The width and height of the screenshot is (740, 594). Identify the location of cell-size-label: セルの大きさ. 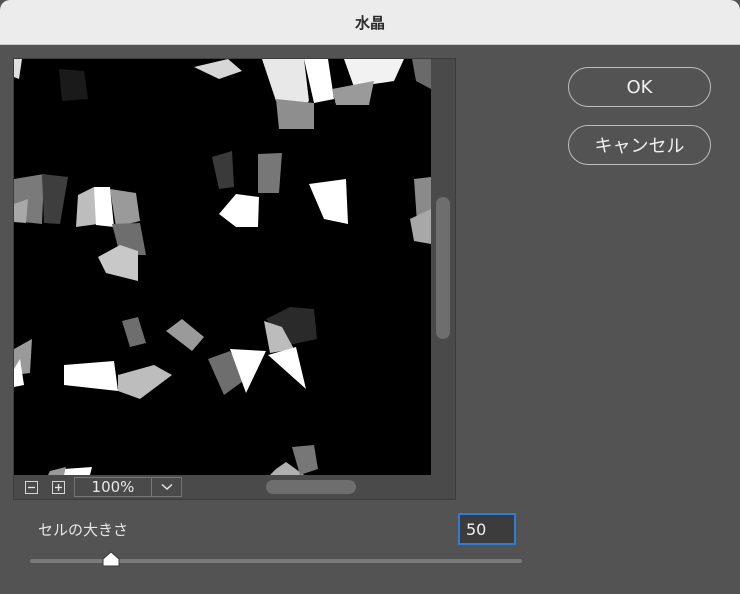
(83, 530).